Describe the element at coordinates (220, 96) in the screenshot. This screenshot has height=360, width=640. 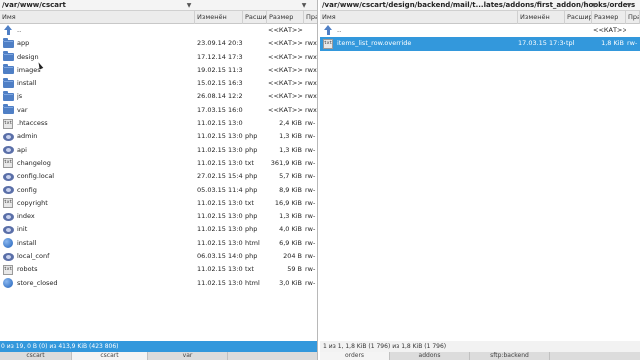
I see `file-date: 26.08.14 12:27` at that location.